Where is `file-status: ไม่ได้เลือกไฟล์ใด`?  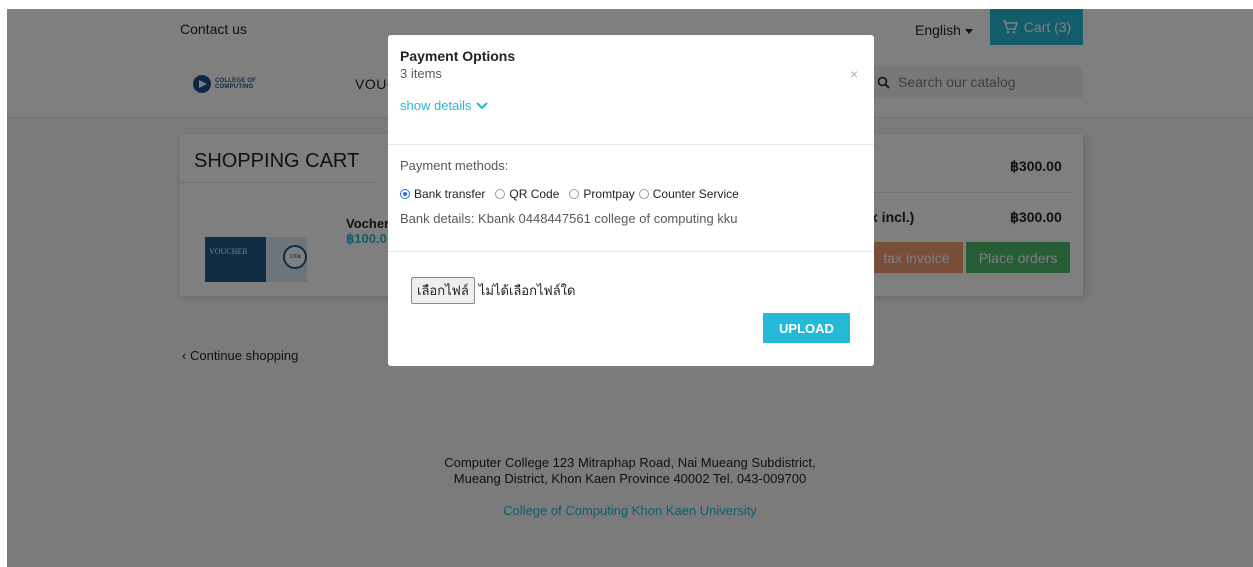 file-status: ไม่ได้เลือกไฟล์ใด is located at coordinates (527, 290).